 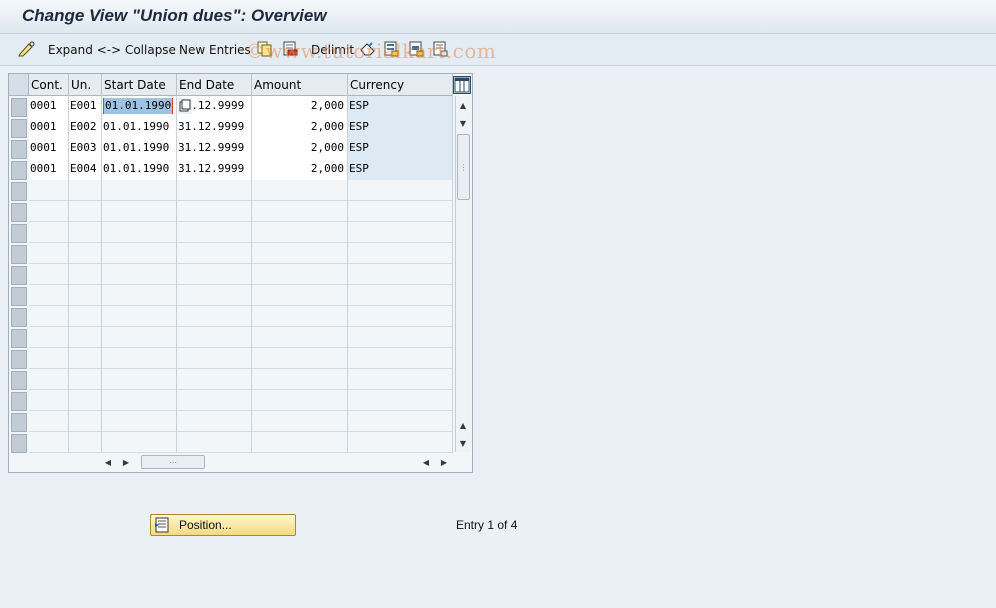 I want to click on cell-currency, so click(x=400, y=400).